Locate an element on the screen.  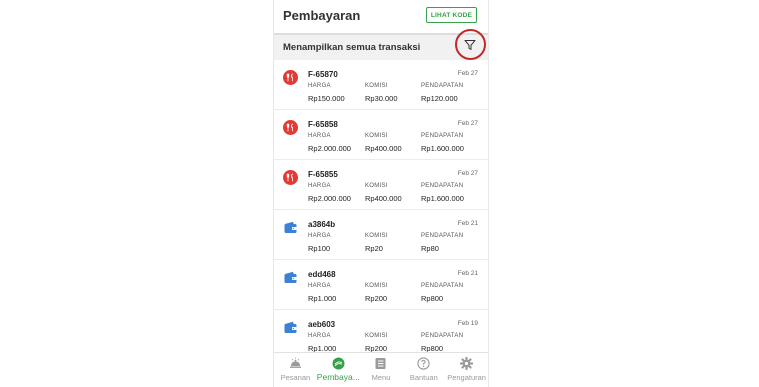
menu-icon is located at coordinates (380, 363).